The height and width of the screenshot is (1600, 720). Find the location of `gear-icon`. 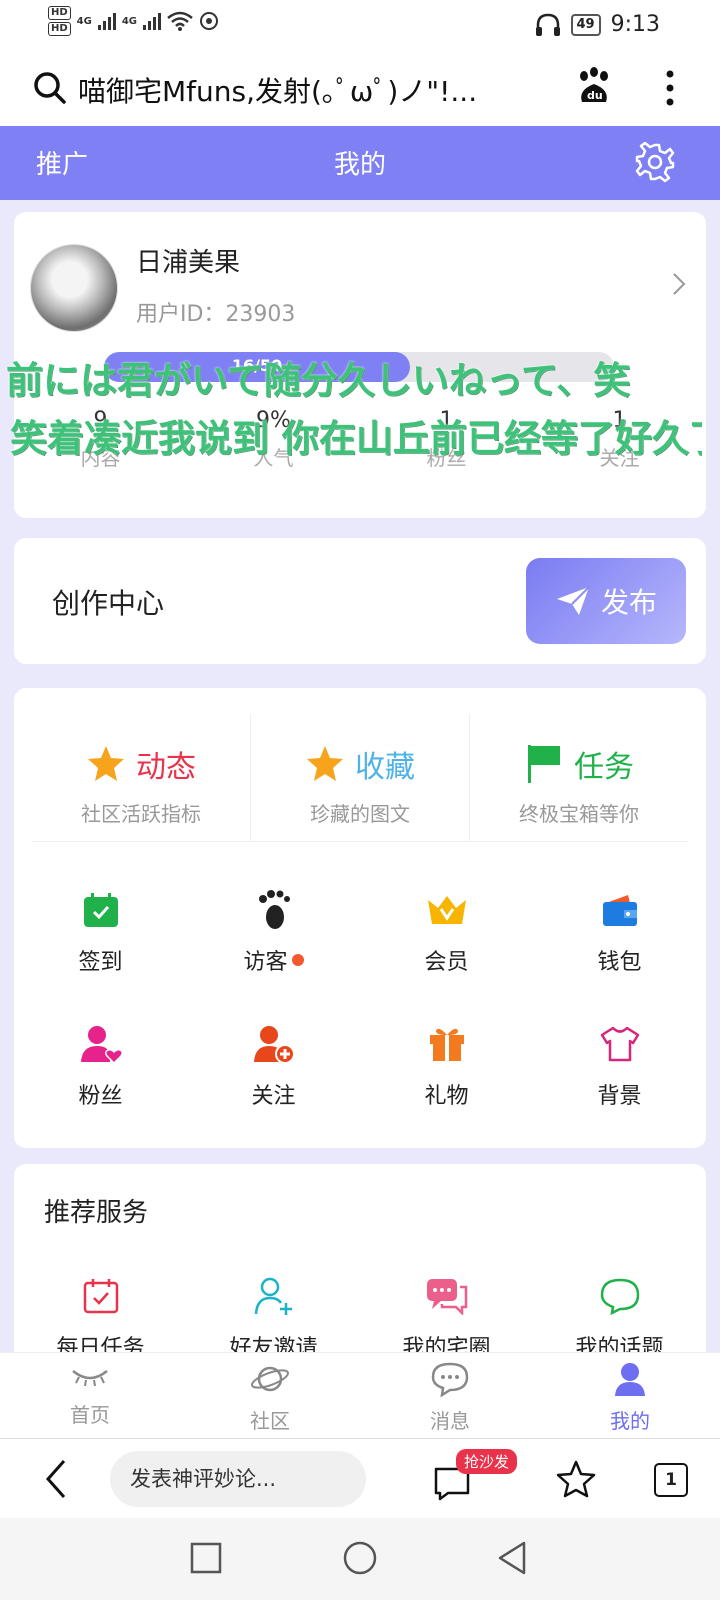

gear-icon is located at coordinates (655, 163).